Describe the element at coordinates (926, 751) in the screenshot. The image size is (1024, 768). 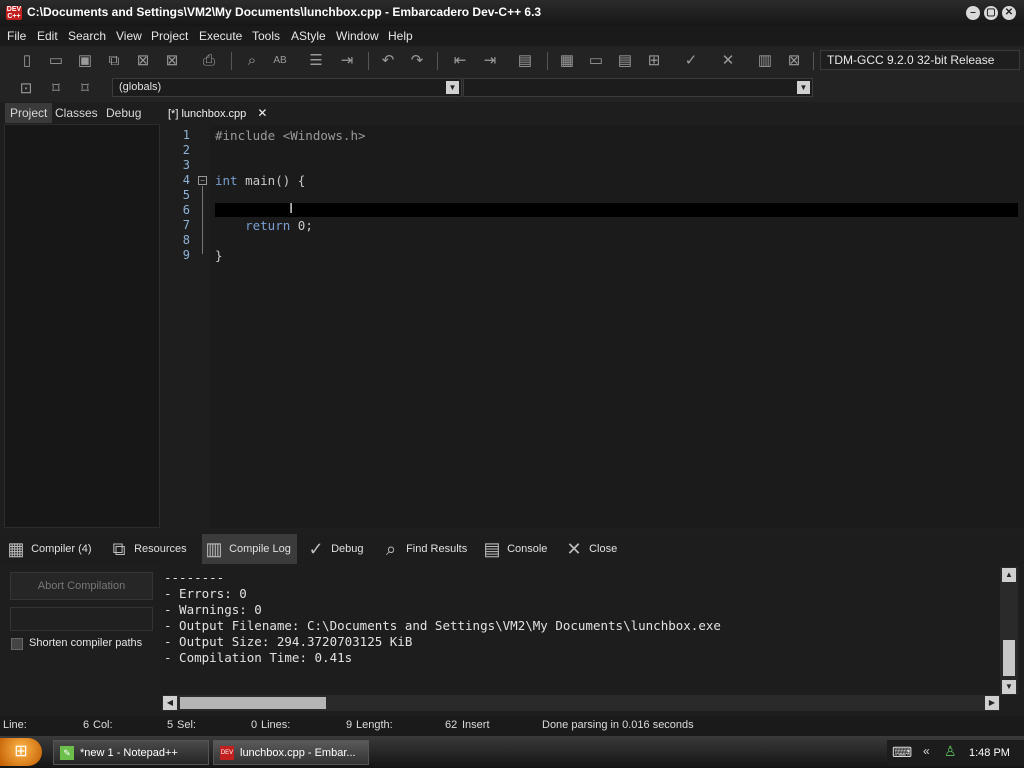
I see `show-hidden-icons-icon: «` at that location.